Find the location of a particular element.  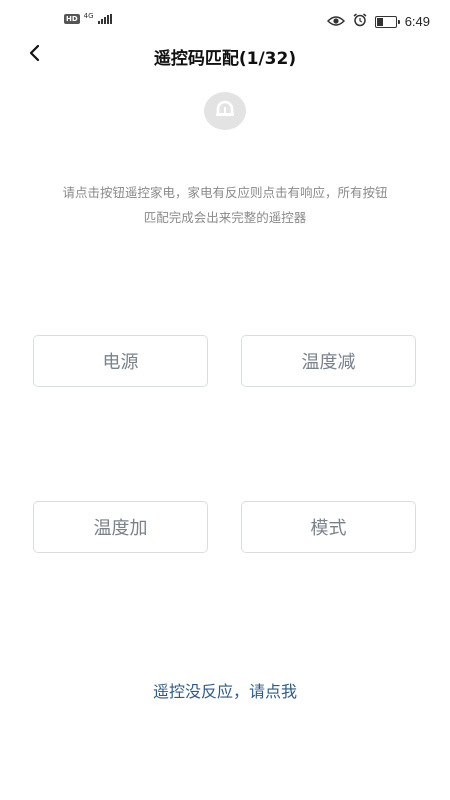

alarm-icon is located at coordinates (360, 21).